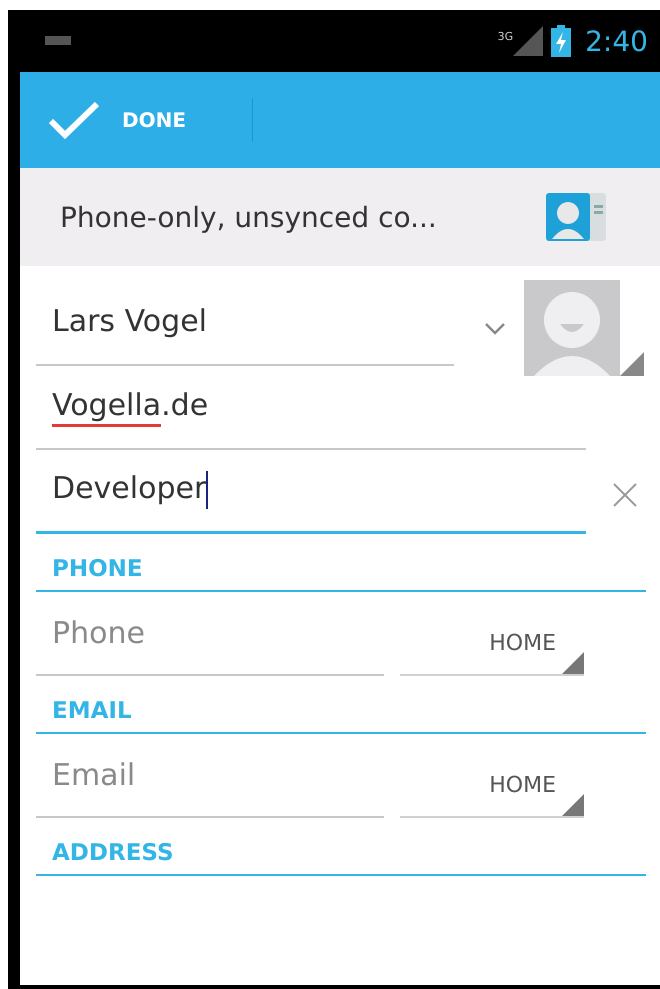 The width and height of the screenshot is (660, 989). I want to click on keyboard-icon, so click(58, 41).